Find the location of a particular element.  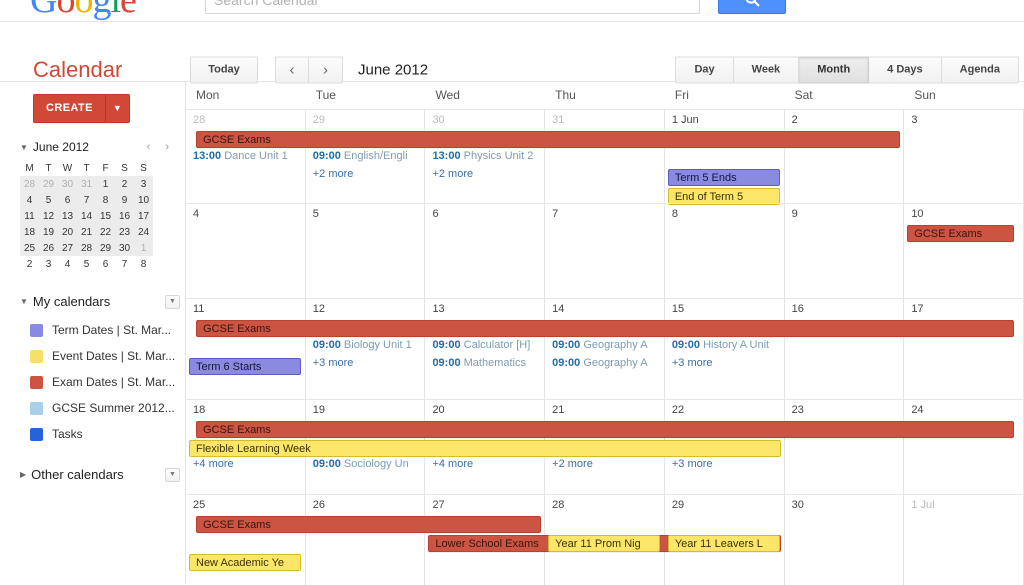

multi-day-event-band: Flexible Learning Week is located at coordinates (485, 448).